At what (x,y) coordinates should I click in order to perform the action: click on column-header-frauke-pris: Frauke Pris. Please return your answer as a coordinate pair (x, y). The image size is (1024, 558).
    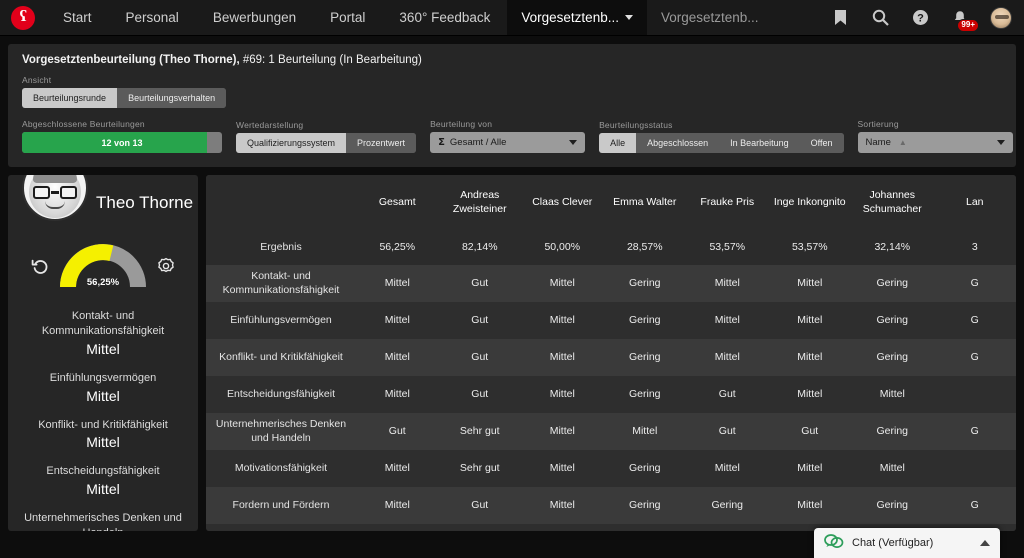
    Looking at the image, I should click on (727, 203).